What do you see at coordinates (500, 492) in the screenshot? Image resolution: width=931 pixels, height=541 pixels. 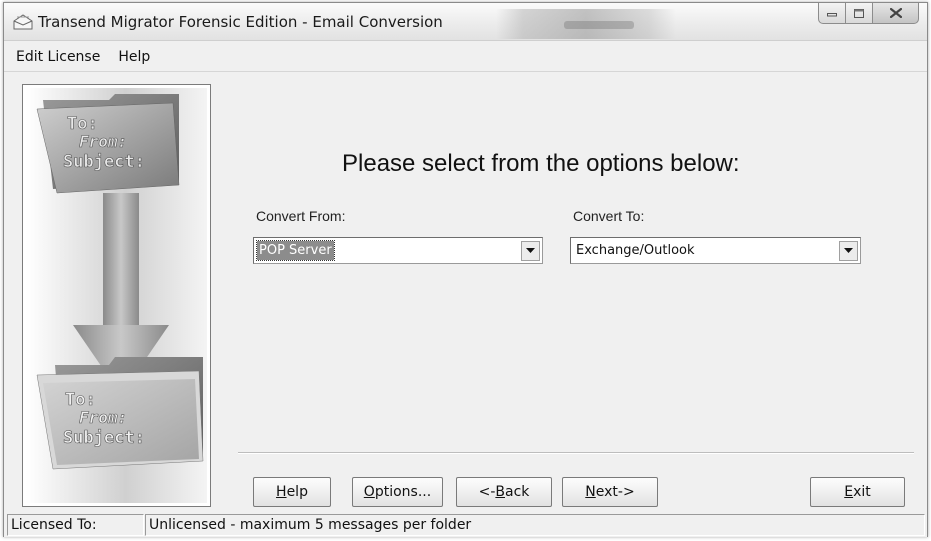 I see `back-button-accel: B` at bounding box center [500, 492].